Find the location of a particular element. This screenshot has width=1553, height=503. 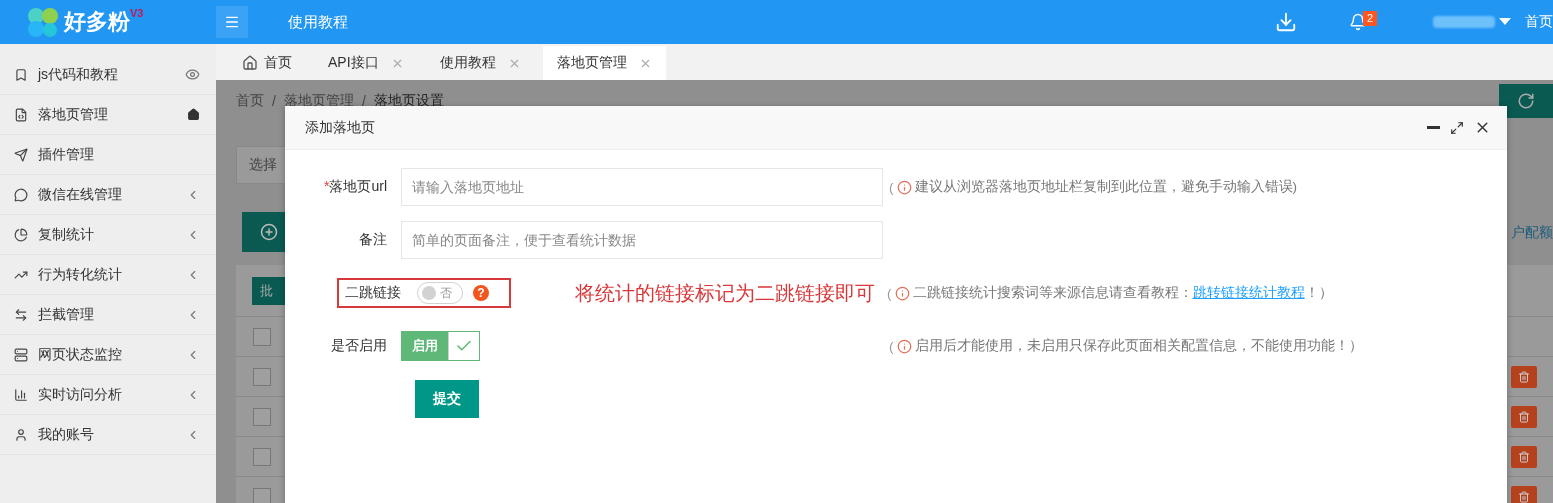

refresh-button is located at coordinates (1526, 101).